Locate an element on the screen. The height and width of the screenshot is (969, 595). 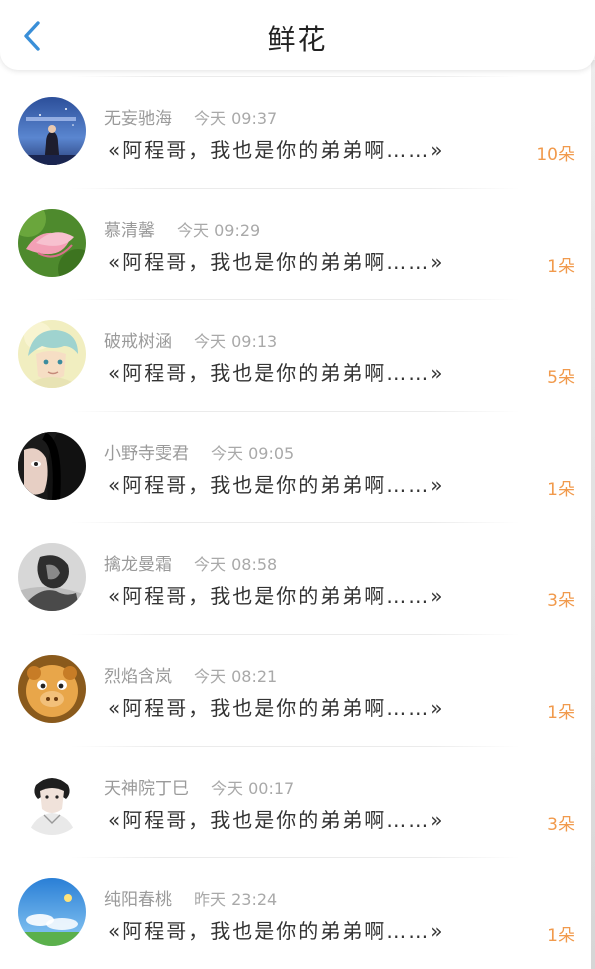
avatar-bw-sketch-icon is located at coordinates (52, 577).